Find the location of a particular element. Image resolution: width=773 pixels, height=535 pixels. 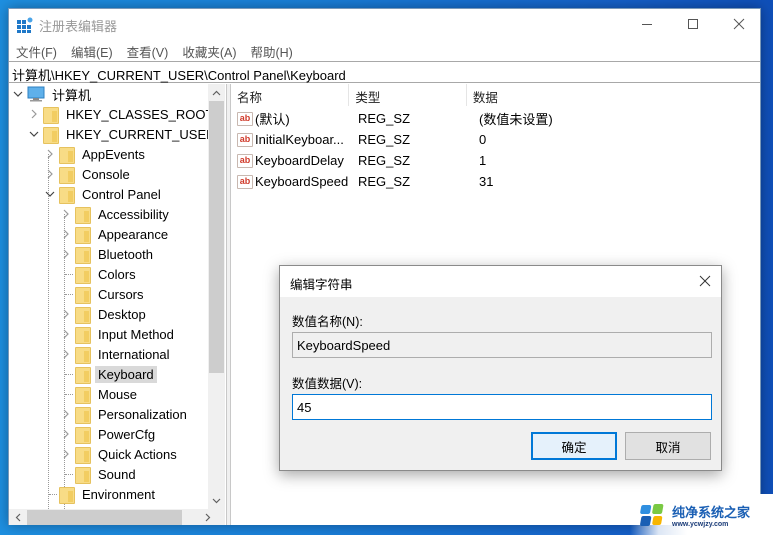

watermark-title: 纯净系统之家 is located at coordinates (711, 512).